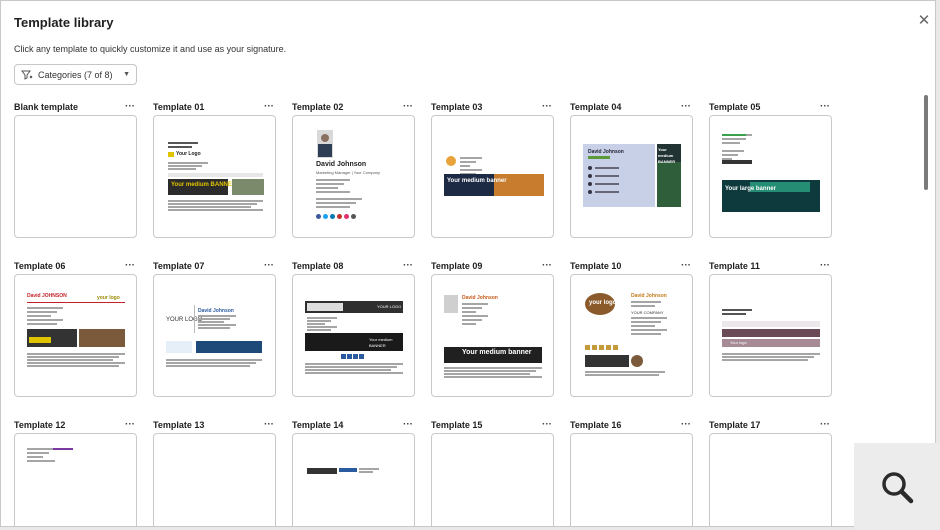 This screenshot has width=940, height=530. Describe the element at coordinates (76, 302) in the screenshot. I see `divider` at that location.